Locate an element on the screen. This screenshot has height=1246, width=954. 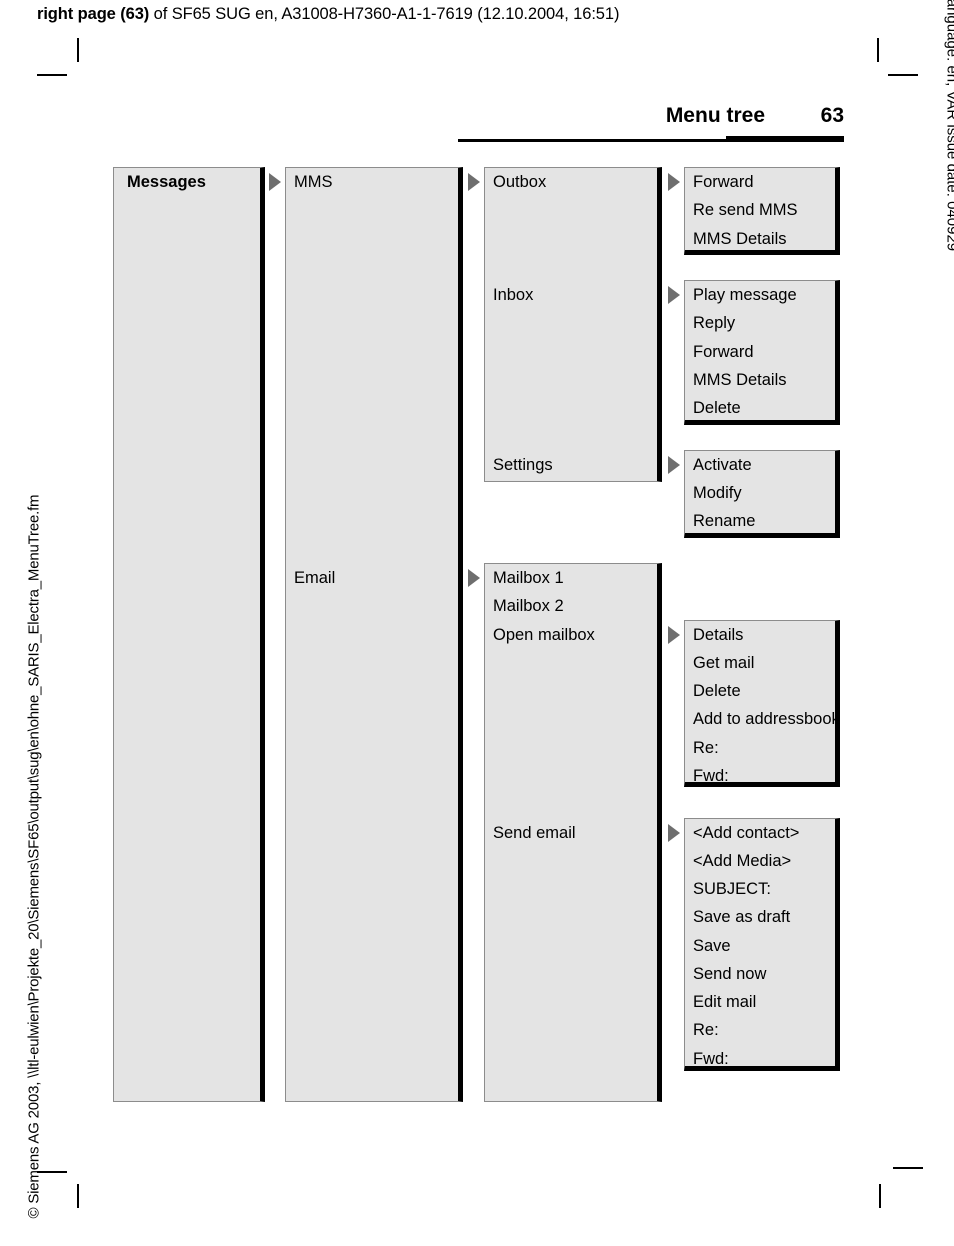
crop-mark-bottom-right-vertical is located at coordinates (880, 1196).